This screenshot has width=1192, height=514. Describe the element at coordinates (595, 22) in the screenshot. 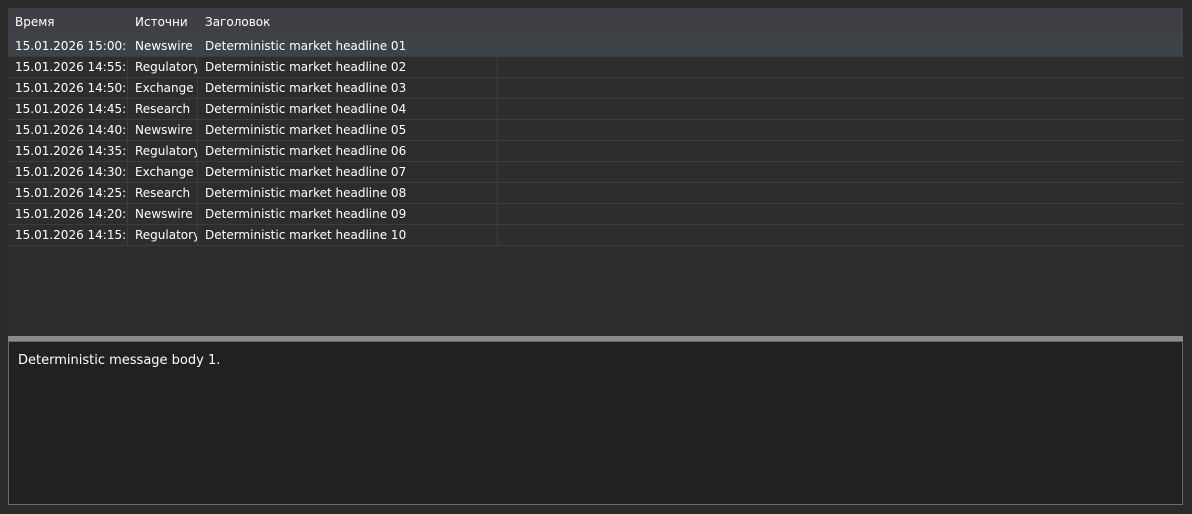

I see `grid-header: Время Источни Заголовок` at that location.